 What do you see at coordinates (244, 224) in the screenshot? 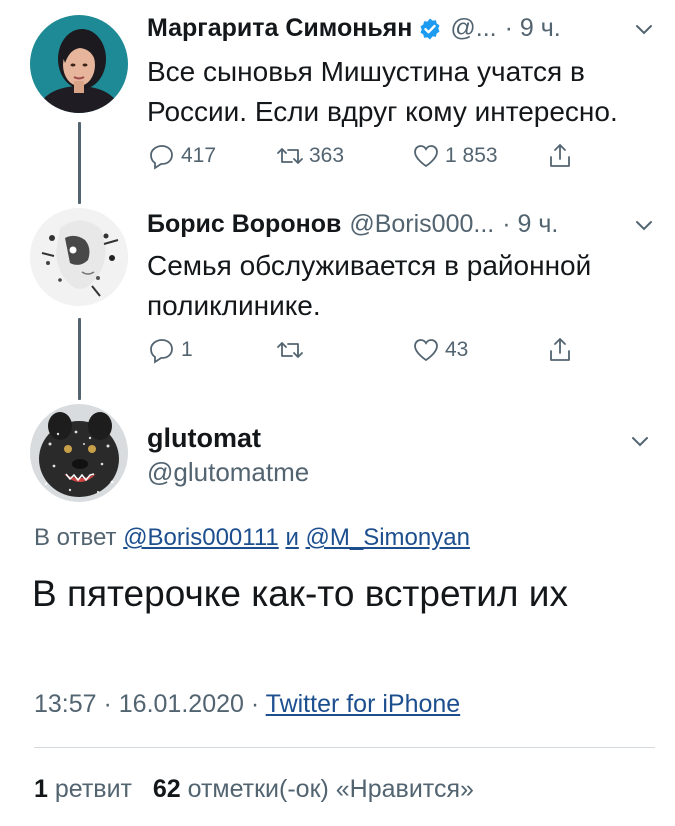
I see `author-name: Борис Воронов` at bounding box center [244, 224].